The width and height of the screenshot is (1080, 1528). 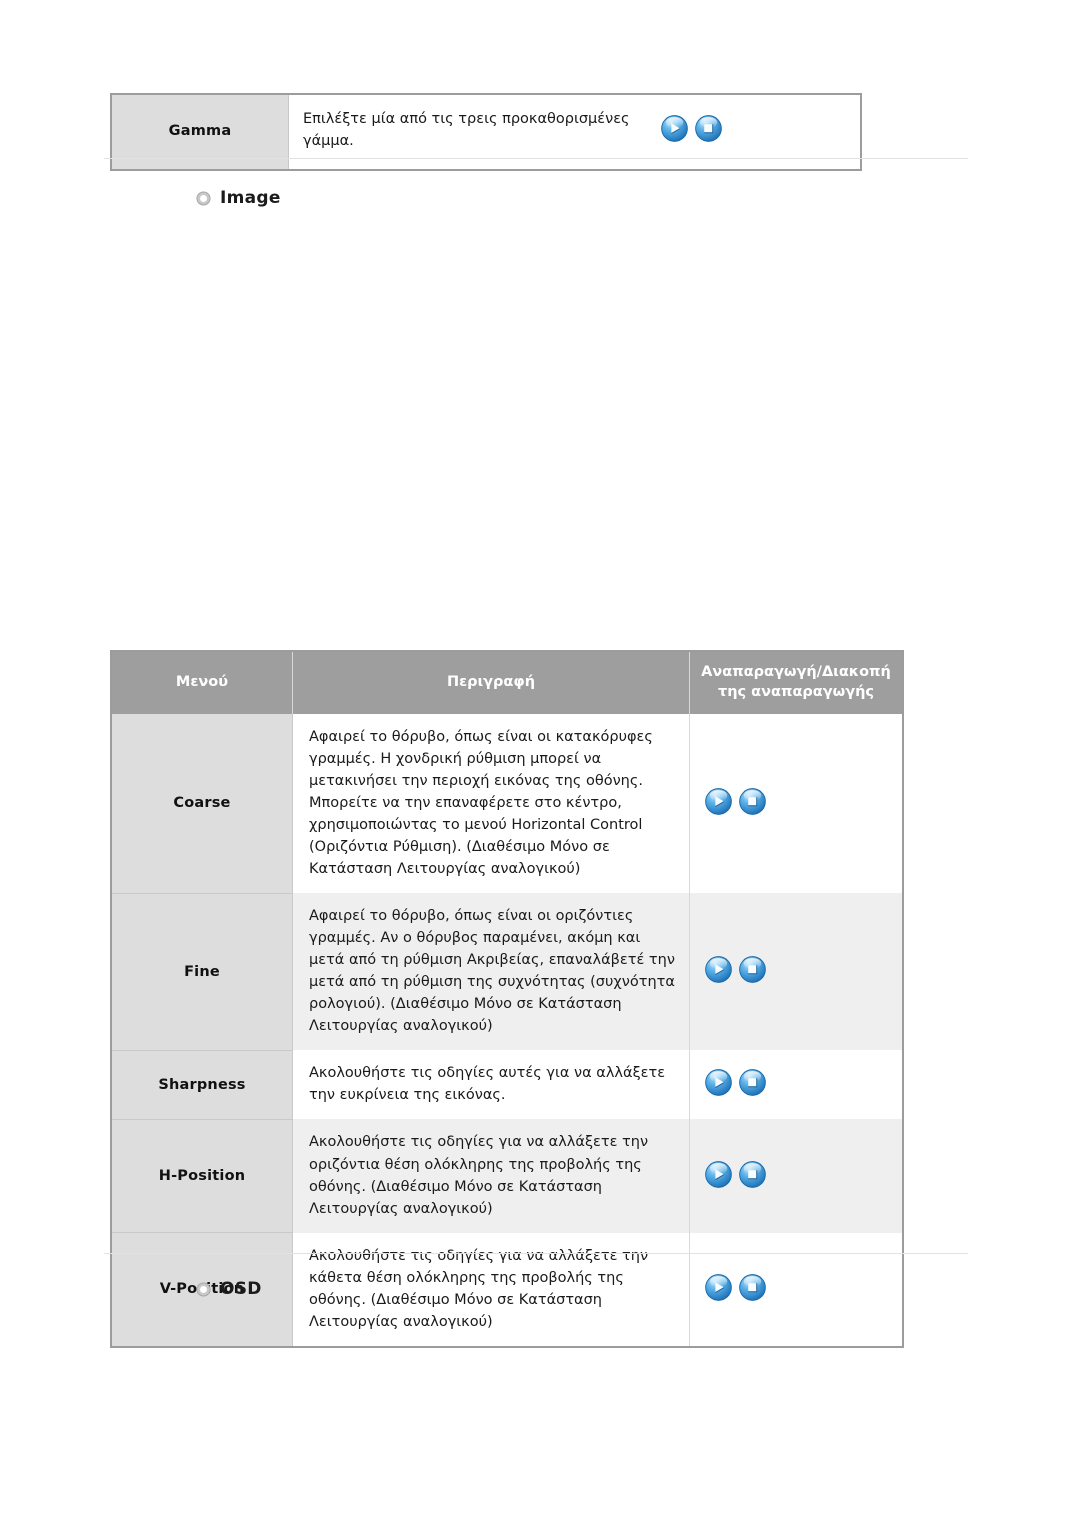 I want to click on section-heading-image: Image, so click(x=238, y=198).